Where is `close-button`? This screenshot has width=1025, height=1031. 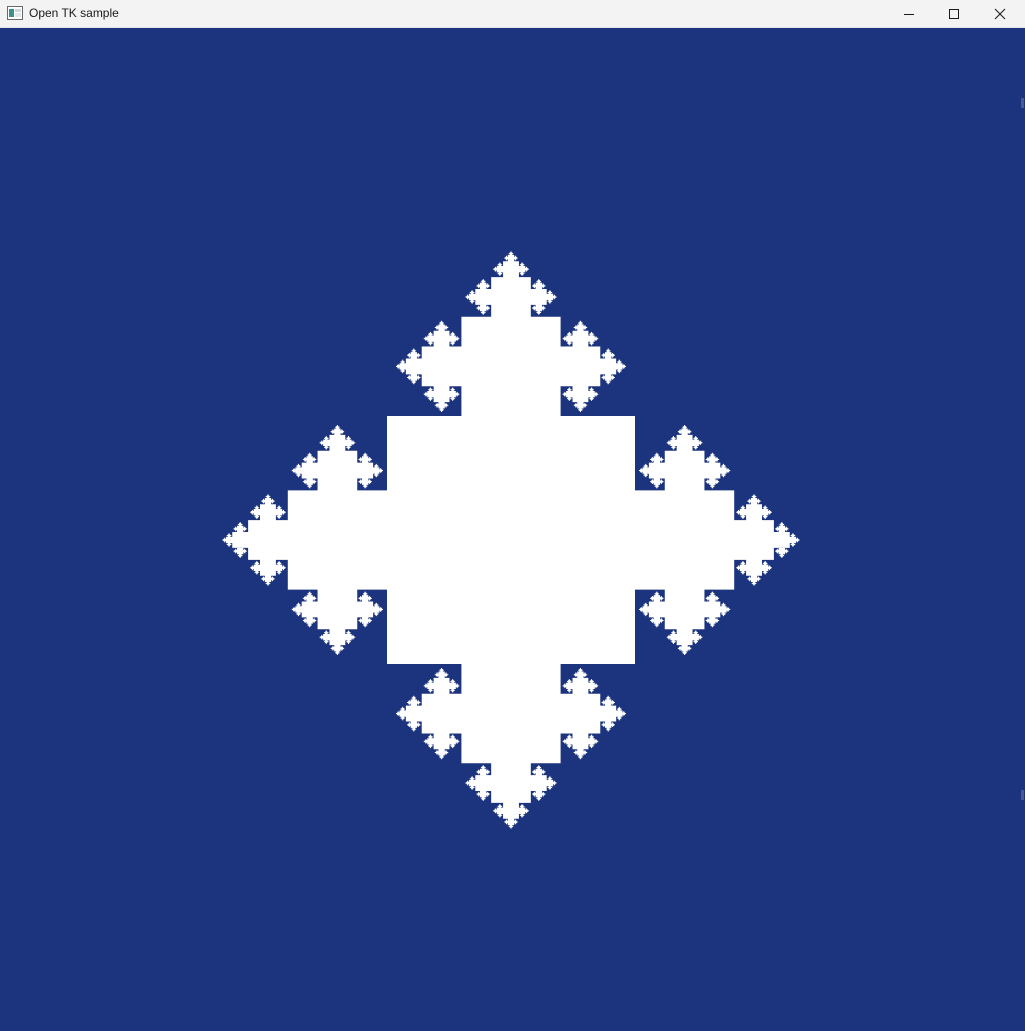 close-button is located at coordinates (1000, 13).